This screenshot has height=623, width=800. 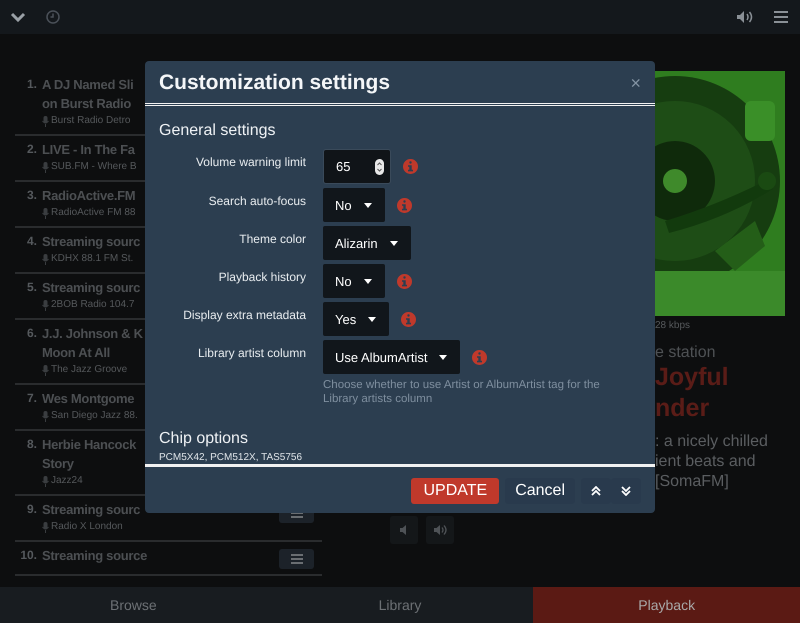 I want to click on number-field: 65, so click(x=357, y=166).